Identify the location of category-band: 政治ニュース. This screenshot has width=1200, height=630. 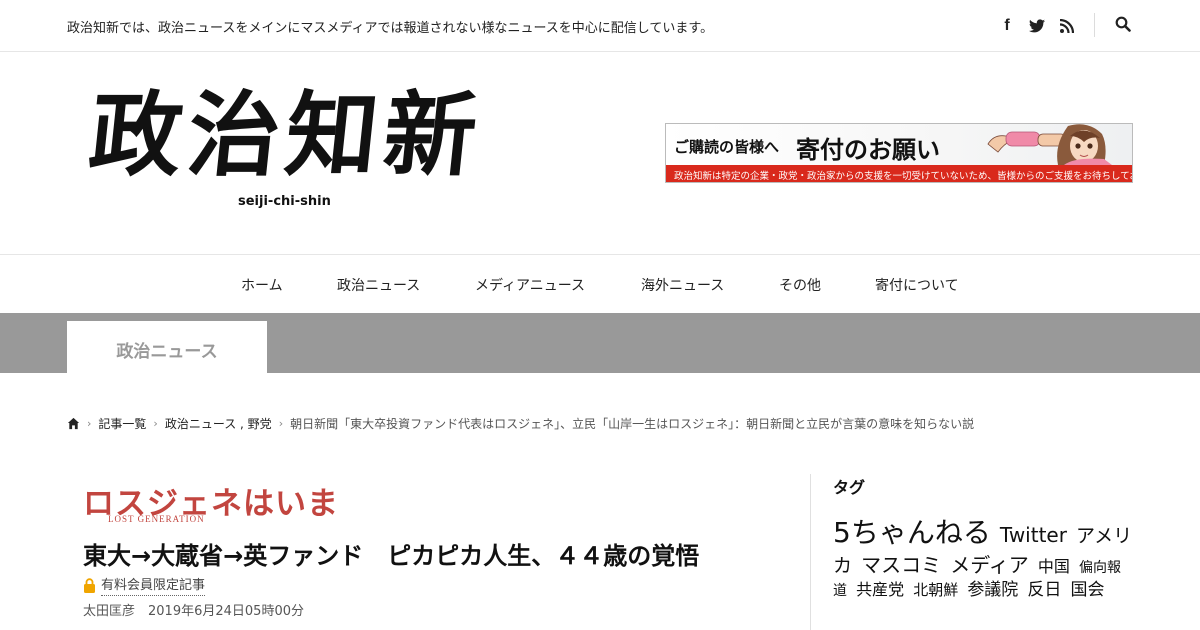
(600, 343).